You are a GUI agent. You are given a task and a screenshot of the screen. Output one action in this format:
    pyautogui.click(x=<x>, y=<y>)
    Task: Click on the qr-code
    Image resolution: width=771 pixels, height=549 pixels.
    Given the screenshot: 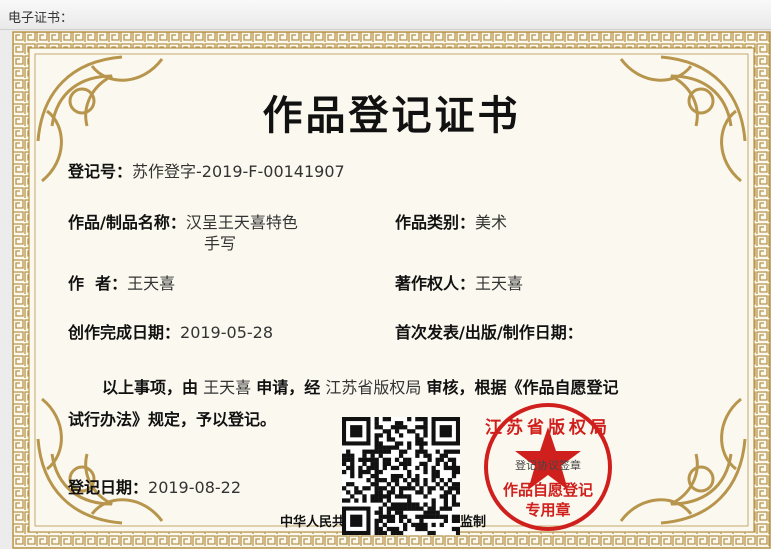 What is the action you would take?
    pyautogui.click(x=401, y=476)
    